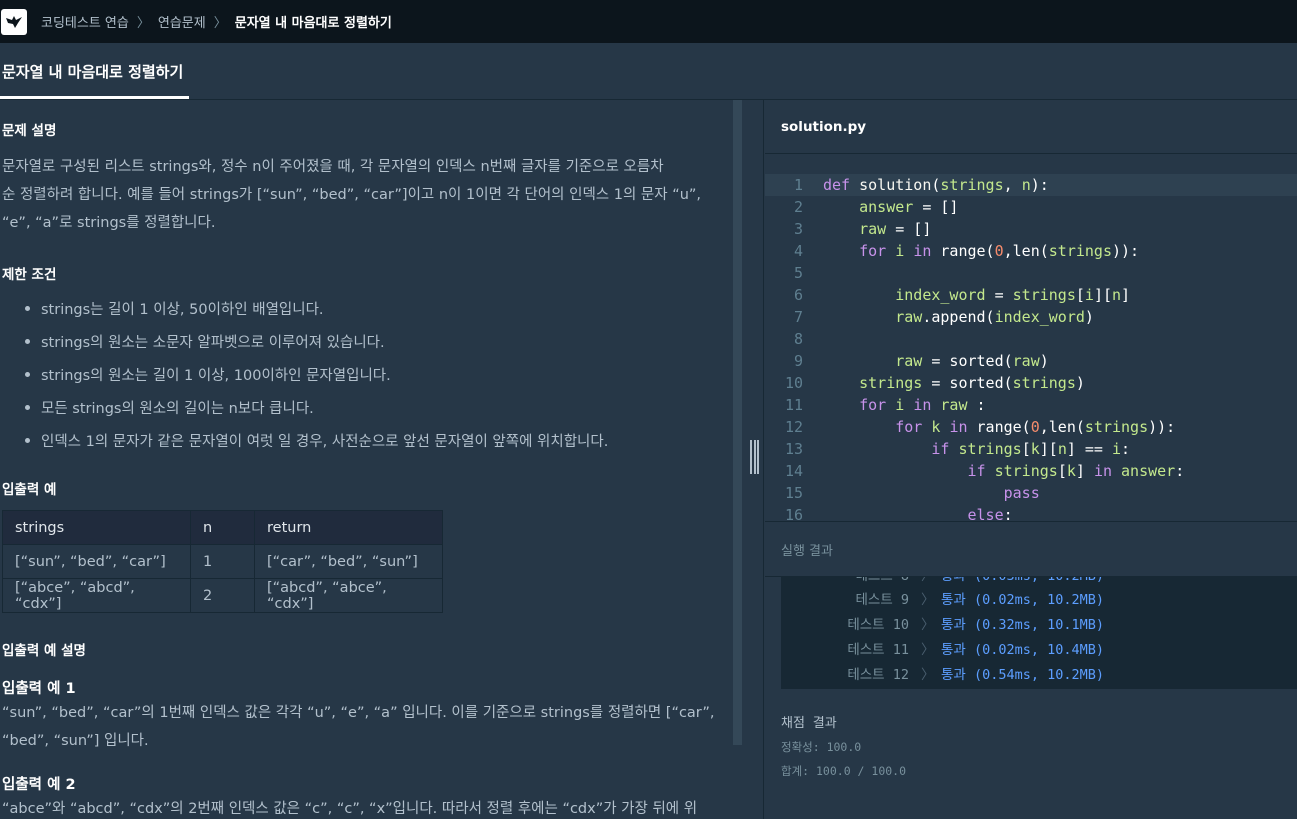  I want to click on description-heading: 문제 설명, so click(29, 131).